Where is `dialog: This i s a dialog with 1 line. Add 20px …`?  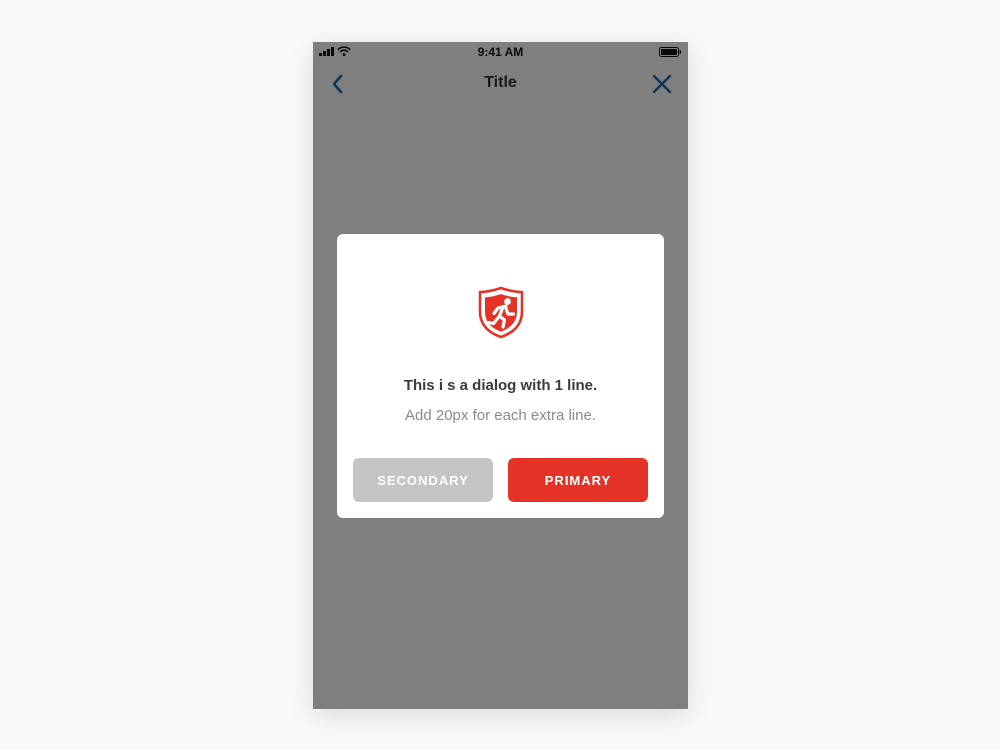 dialog: This i s a dialog with 1 line. Add 20px … is located at coordinates (500, 376).